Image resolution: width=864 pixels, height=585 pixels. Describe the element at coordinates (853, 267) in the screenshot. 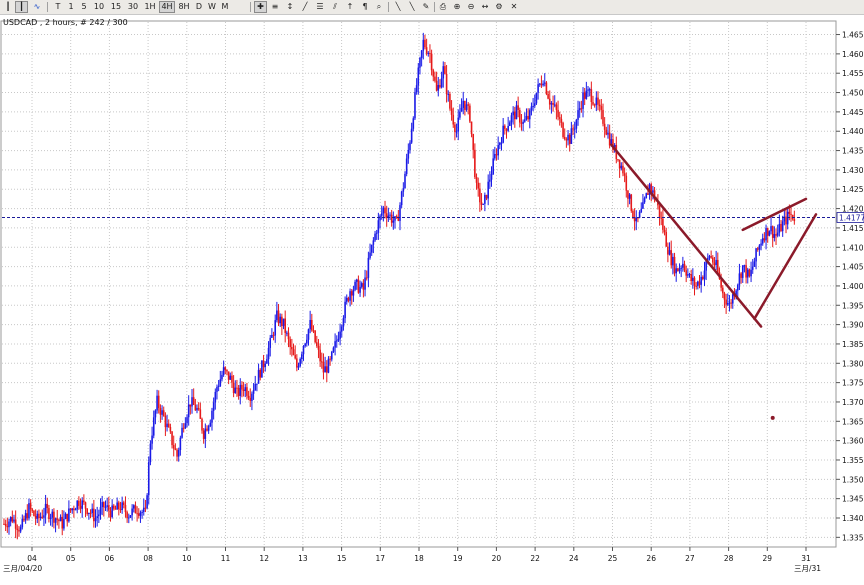

I see `y-tick-label: 1.4050` at that location.